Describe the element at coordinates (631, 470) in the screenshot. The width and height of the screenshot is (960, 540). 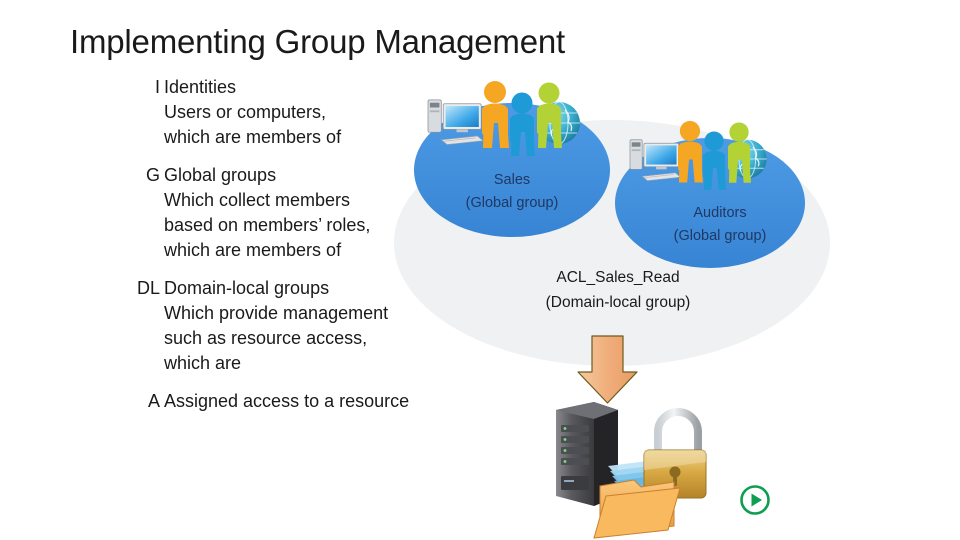
I see `resource-icons` at that location.